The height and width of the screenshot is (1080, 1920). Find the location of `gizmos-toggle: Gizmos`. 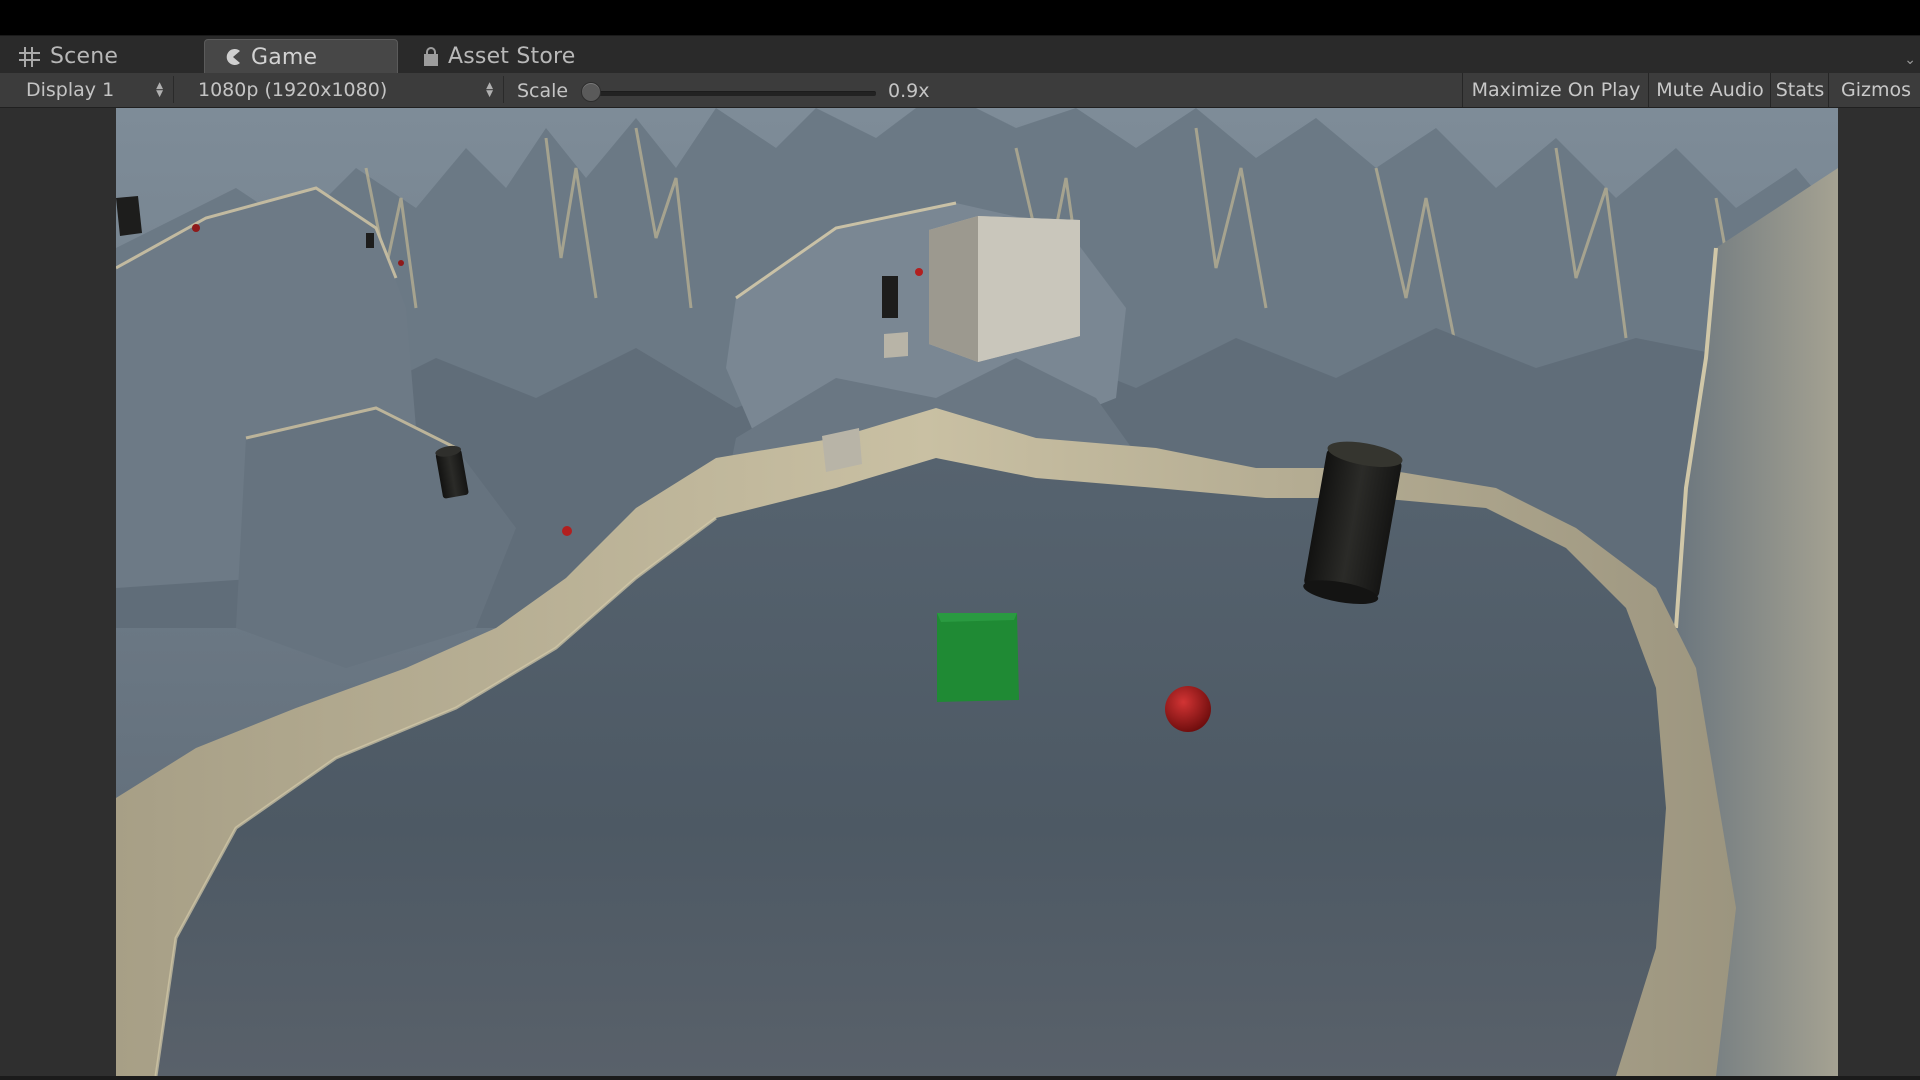

gizmos-toggle: Gizmos is located at coordinates (1874, 90).